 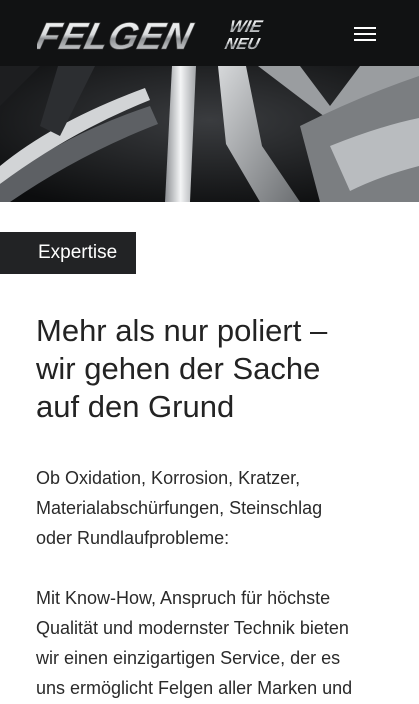 I want to click on hamburger-menu-icon, so click(x=367, y=34).